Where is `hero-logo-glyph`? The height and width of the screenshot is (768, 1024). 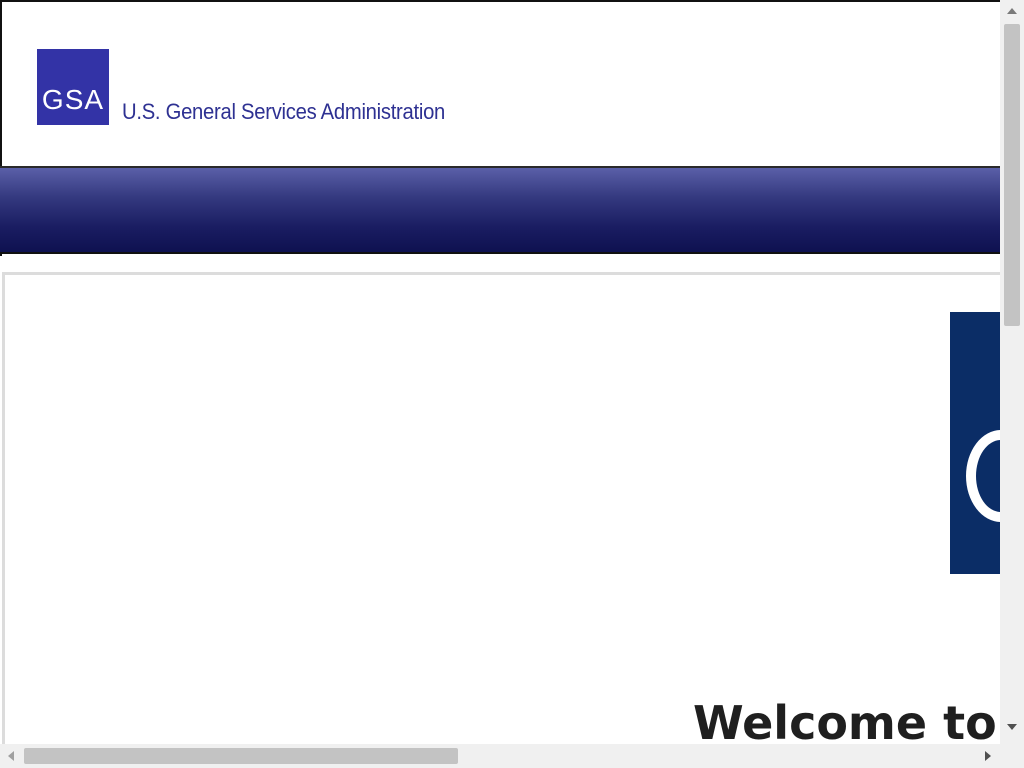
hero-logo-glyph is located at coordinates (983, 476).